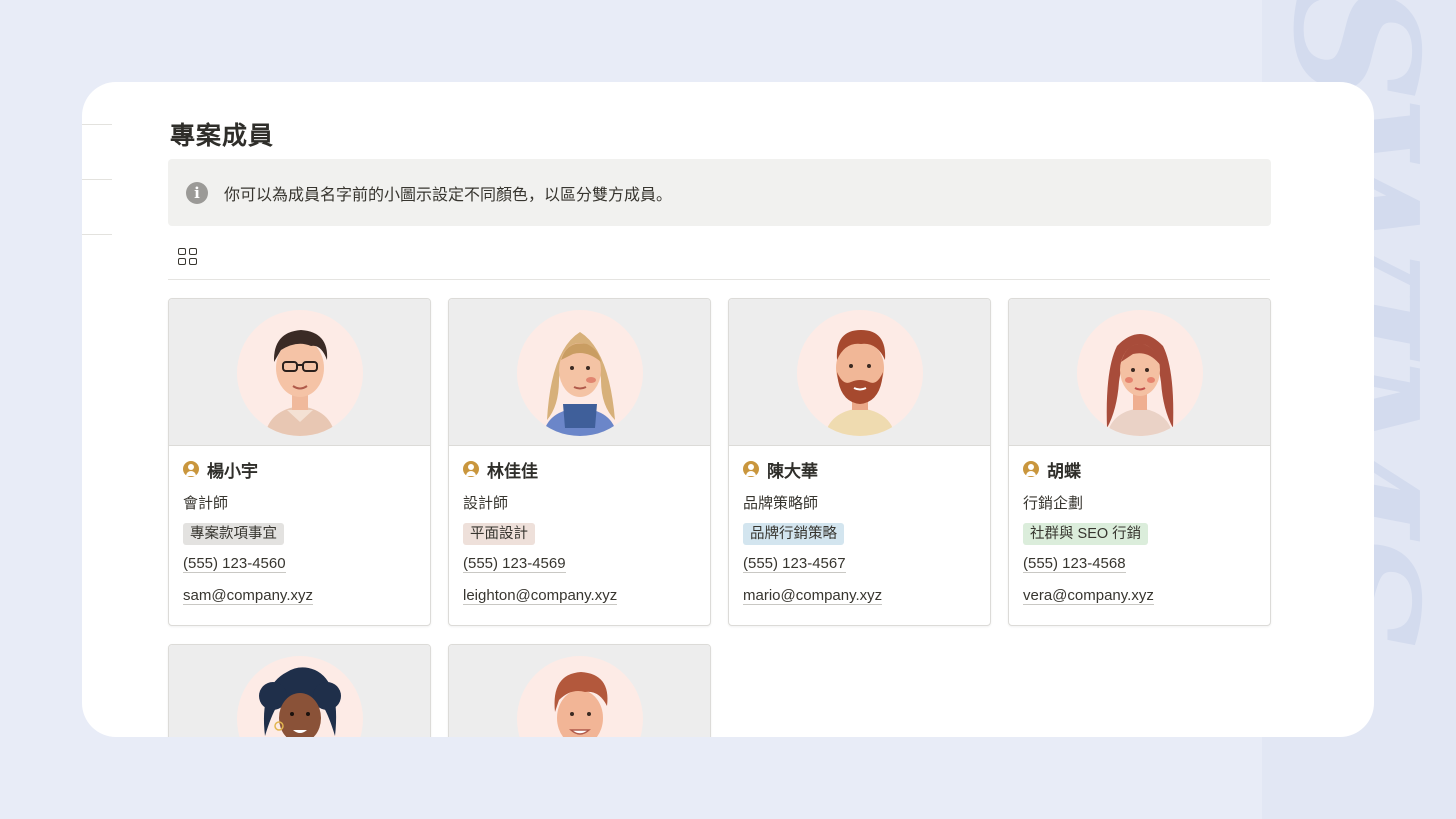  What do you see at coordinates (233, 534) in the screenshot?
I see `member-tag: 專案款項事宜` at bounding box center [233, 534].